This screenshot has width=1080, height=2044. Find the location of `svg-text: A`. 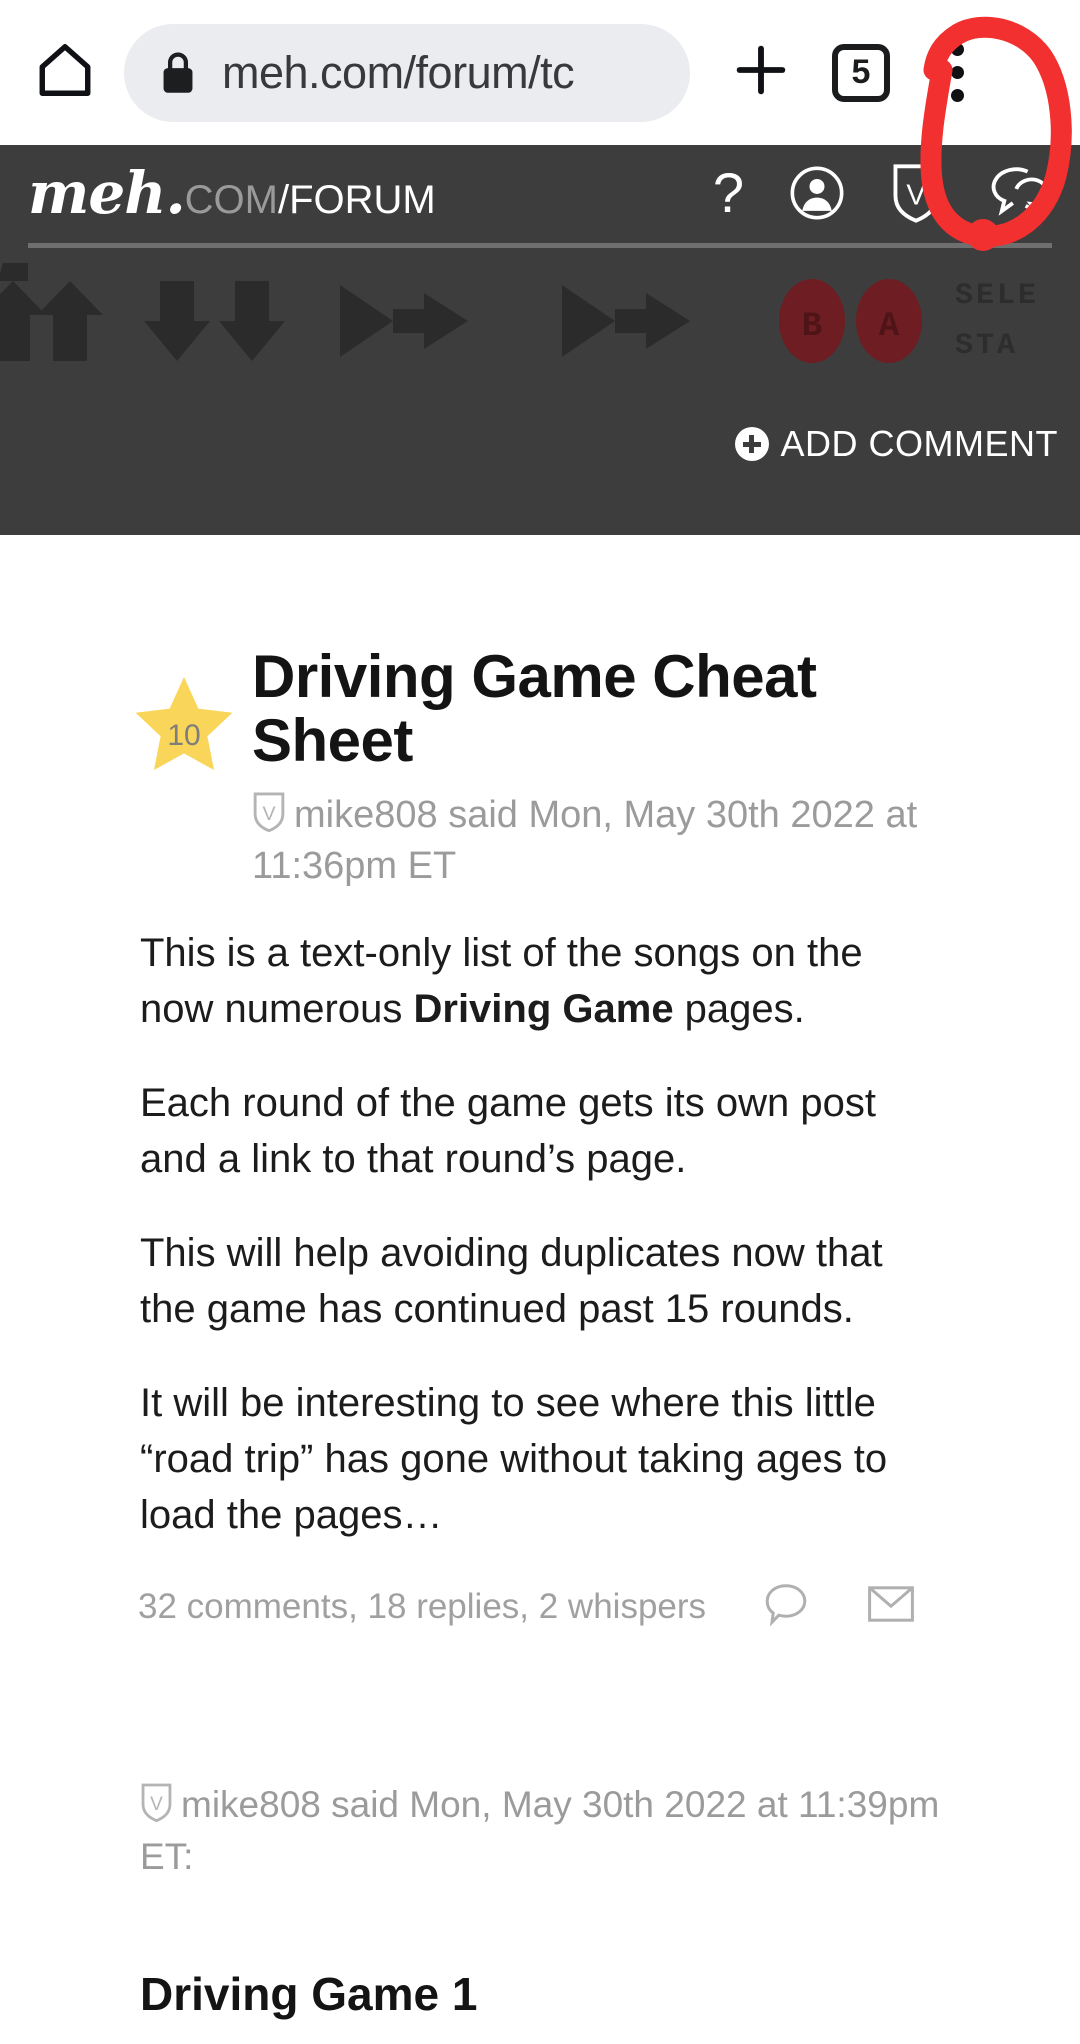

svg-text: A is located at coordinates (889, 327).